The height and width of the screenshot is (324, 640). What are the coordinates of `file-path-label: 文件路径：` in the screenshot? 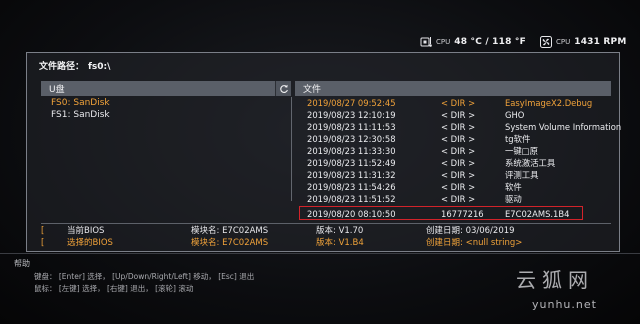 It's located at (62, 67).